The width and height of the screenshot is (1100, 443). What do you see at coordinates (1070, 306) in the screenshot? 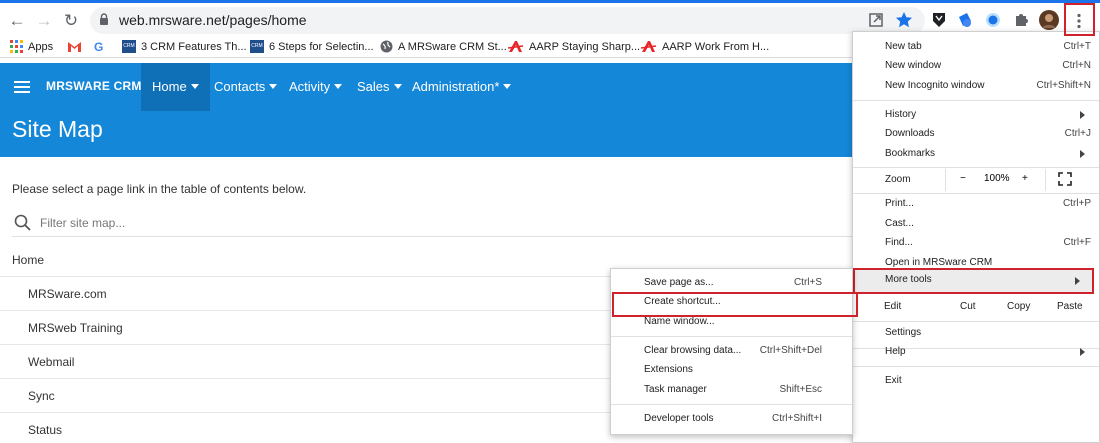
I see `menu-paste-button: Paste` at bounding box center [1070, 306].